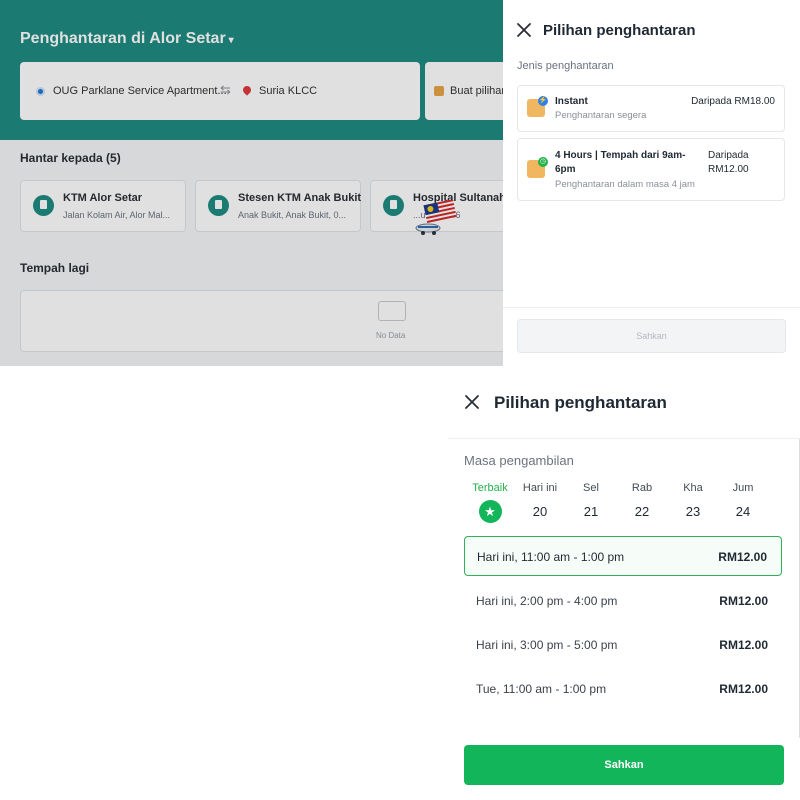 The height and width of the screenshot is (800, 800). I want to click on day-tab-best: Terbaik ★, so click(490, 502).